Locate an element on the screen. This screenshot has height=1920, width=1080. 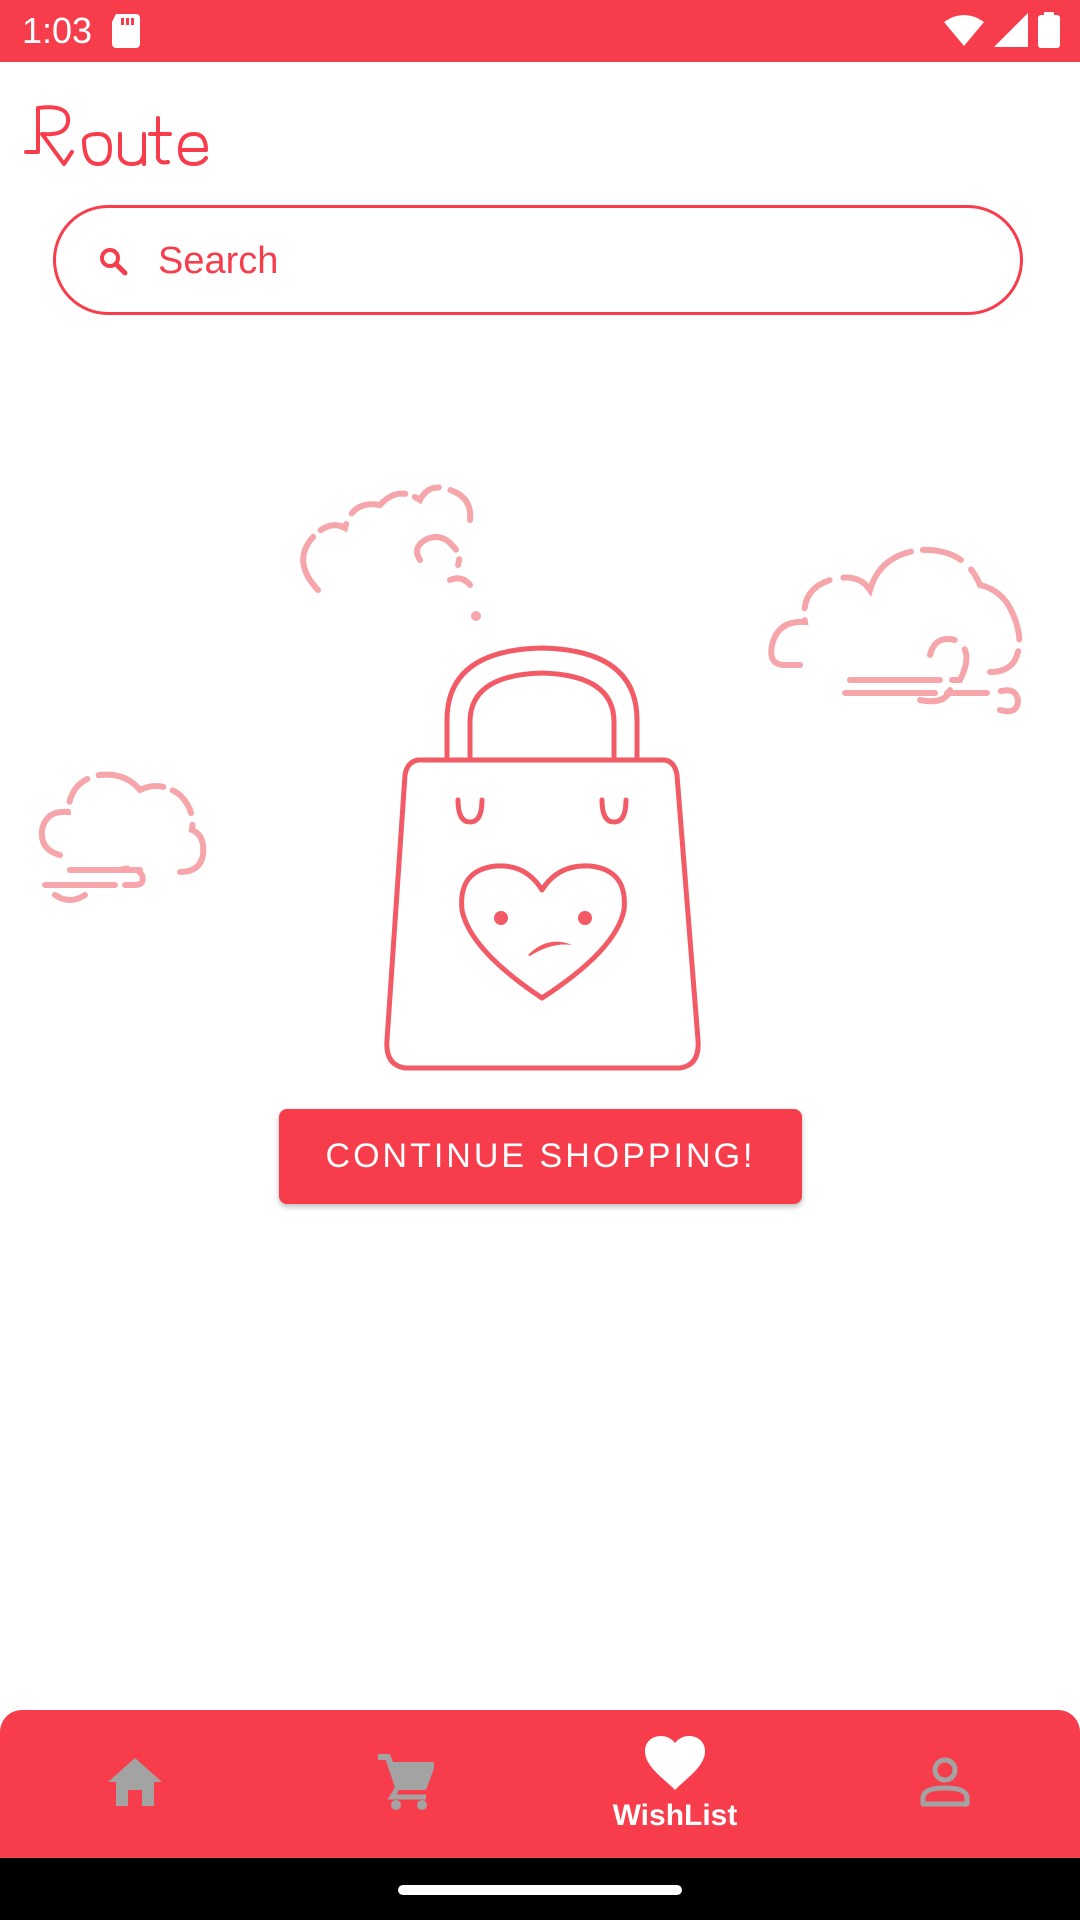
search-bar is located at coordinates (538, 260).